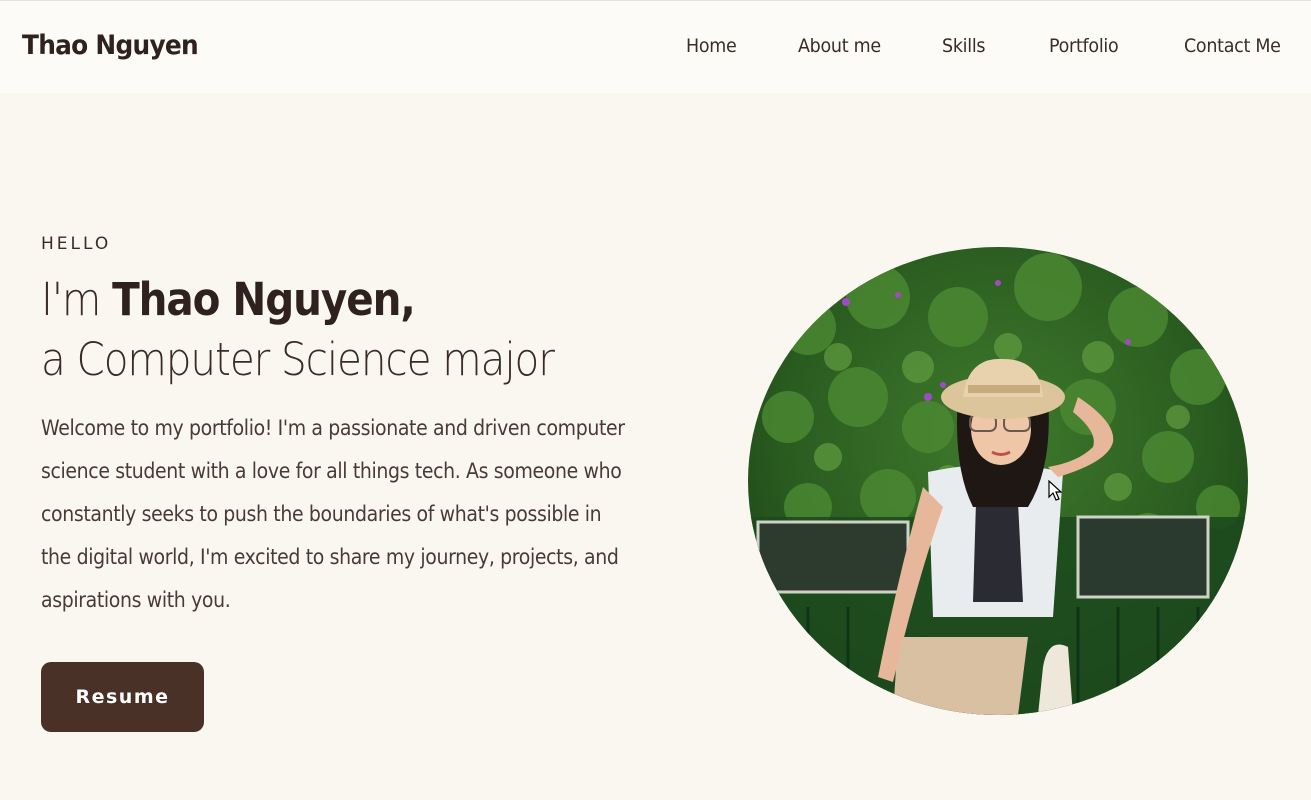  What do you see at coordinates (77, 299) in the screenshot?
I see `greeting-prefix: I'm` at bounding box center [77, 299].